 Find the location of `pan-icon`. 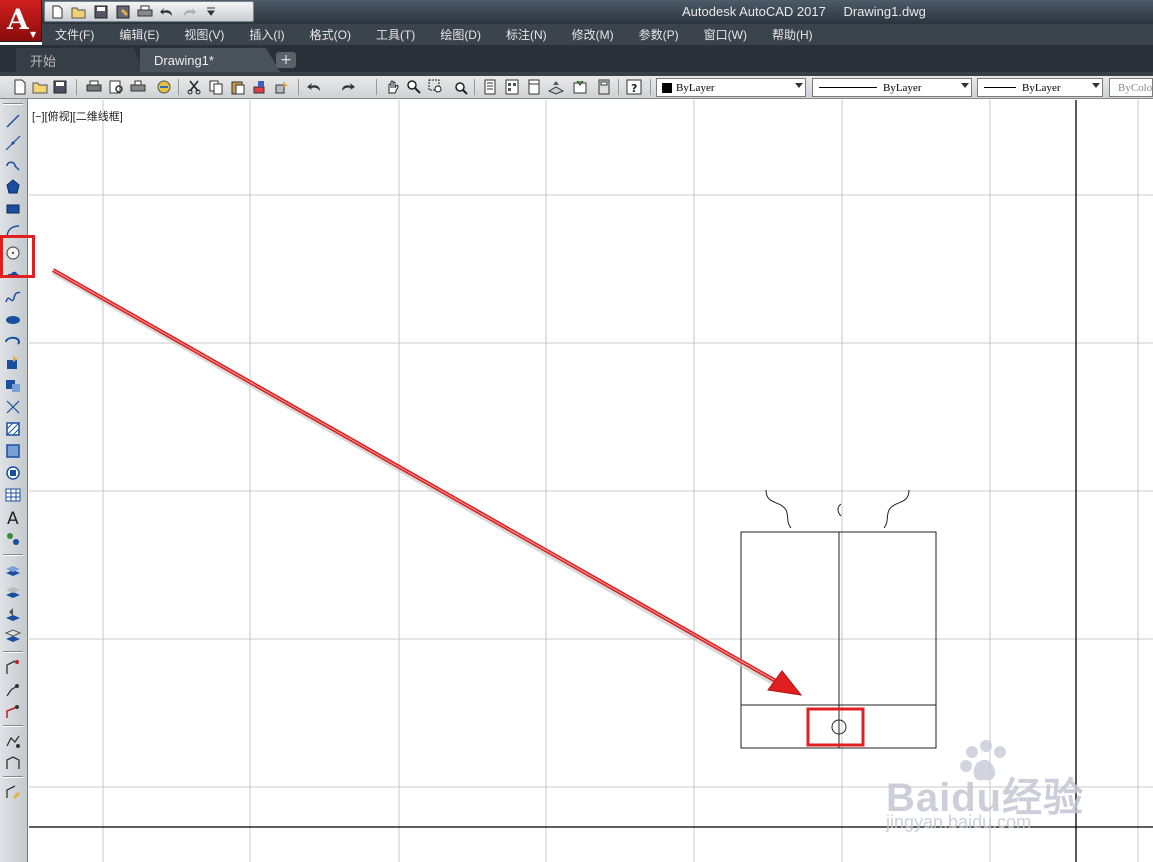

pan-icon is located at coordinates (392, 87).